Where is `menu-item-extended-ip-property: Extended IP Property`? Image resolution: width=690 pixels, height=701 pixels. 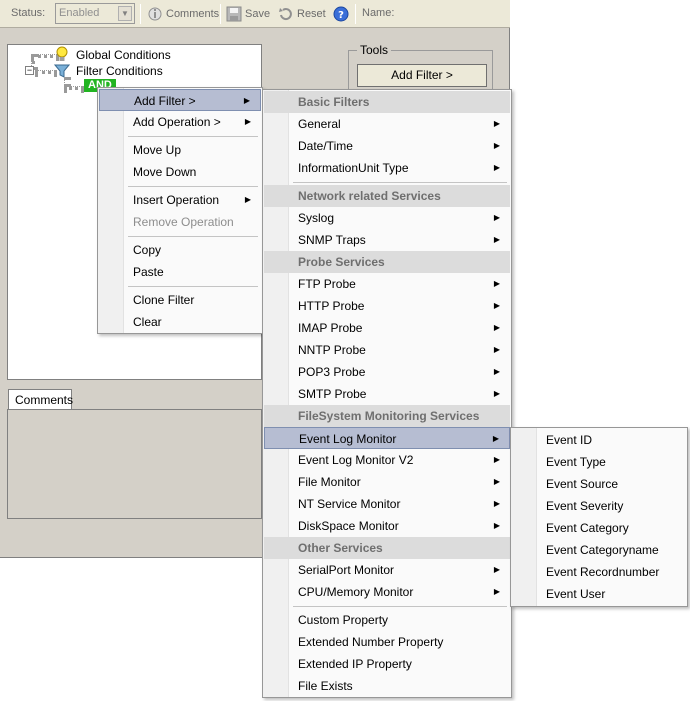 menu-item-extended-ip-property: Extended IP Property is located at coordinates (387, 664).